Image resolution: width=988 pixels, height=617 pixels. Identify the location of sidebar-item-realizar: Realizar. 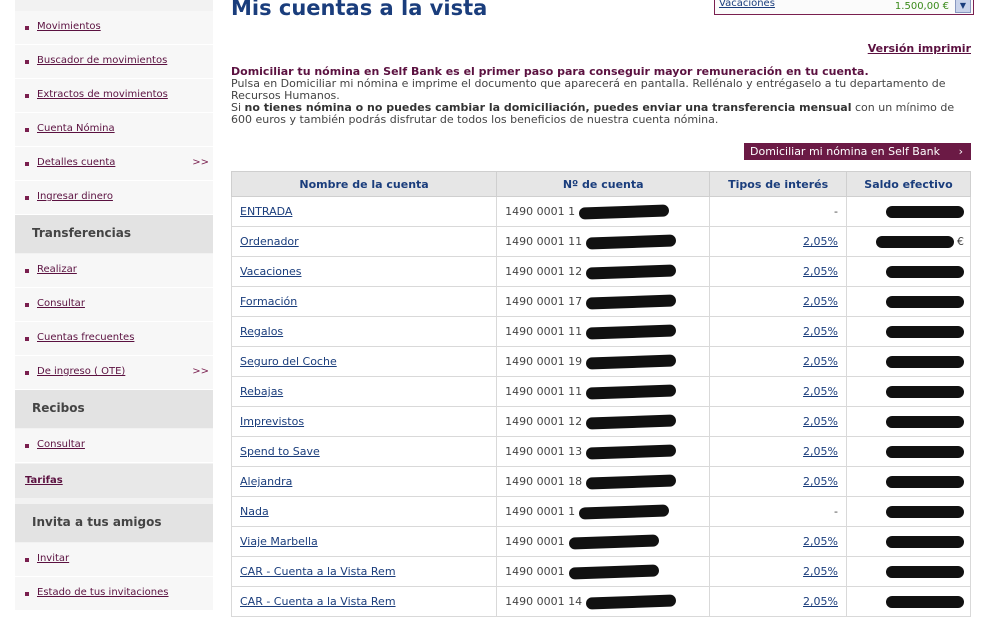
(114, 271).